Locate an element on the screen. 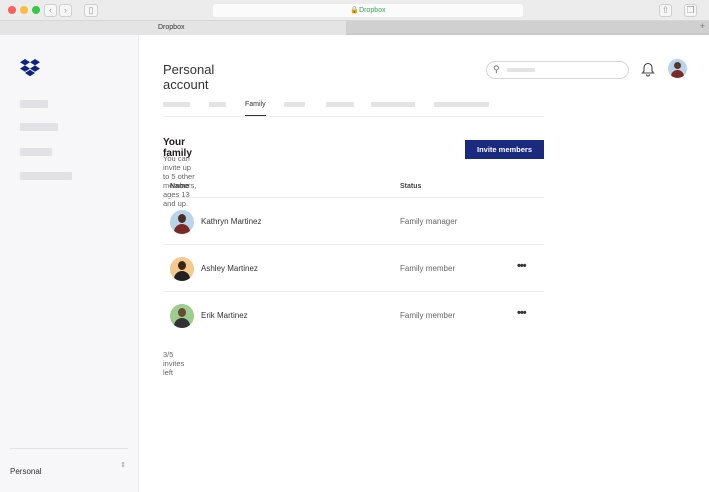 Image resolution: width=709 pixels, height=492 pixels. divider is located at coordinates (69, 448).